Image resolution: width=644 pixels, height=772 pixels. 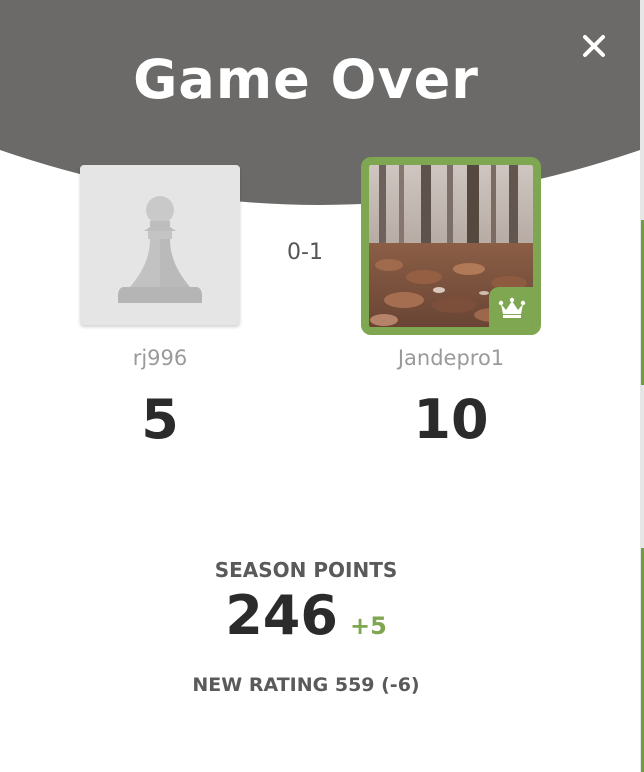 I want to click on page-title: Game Over, so click(x=306, y=79).